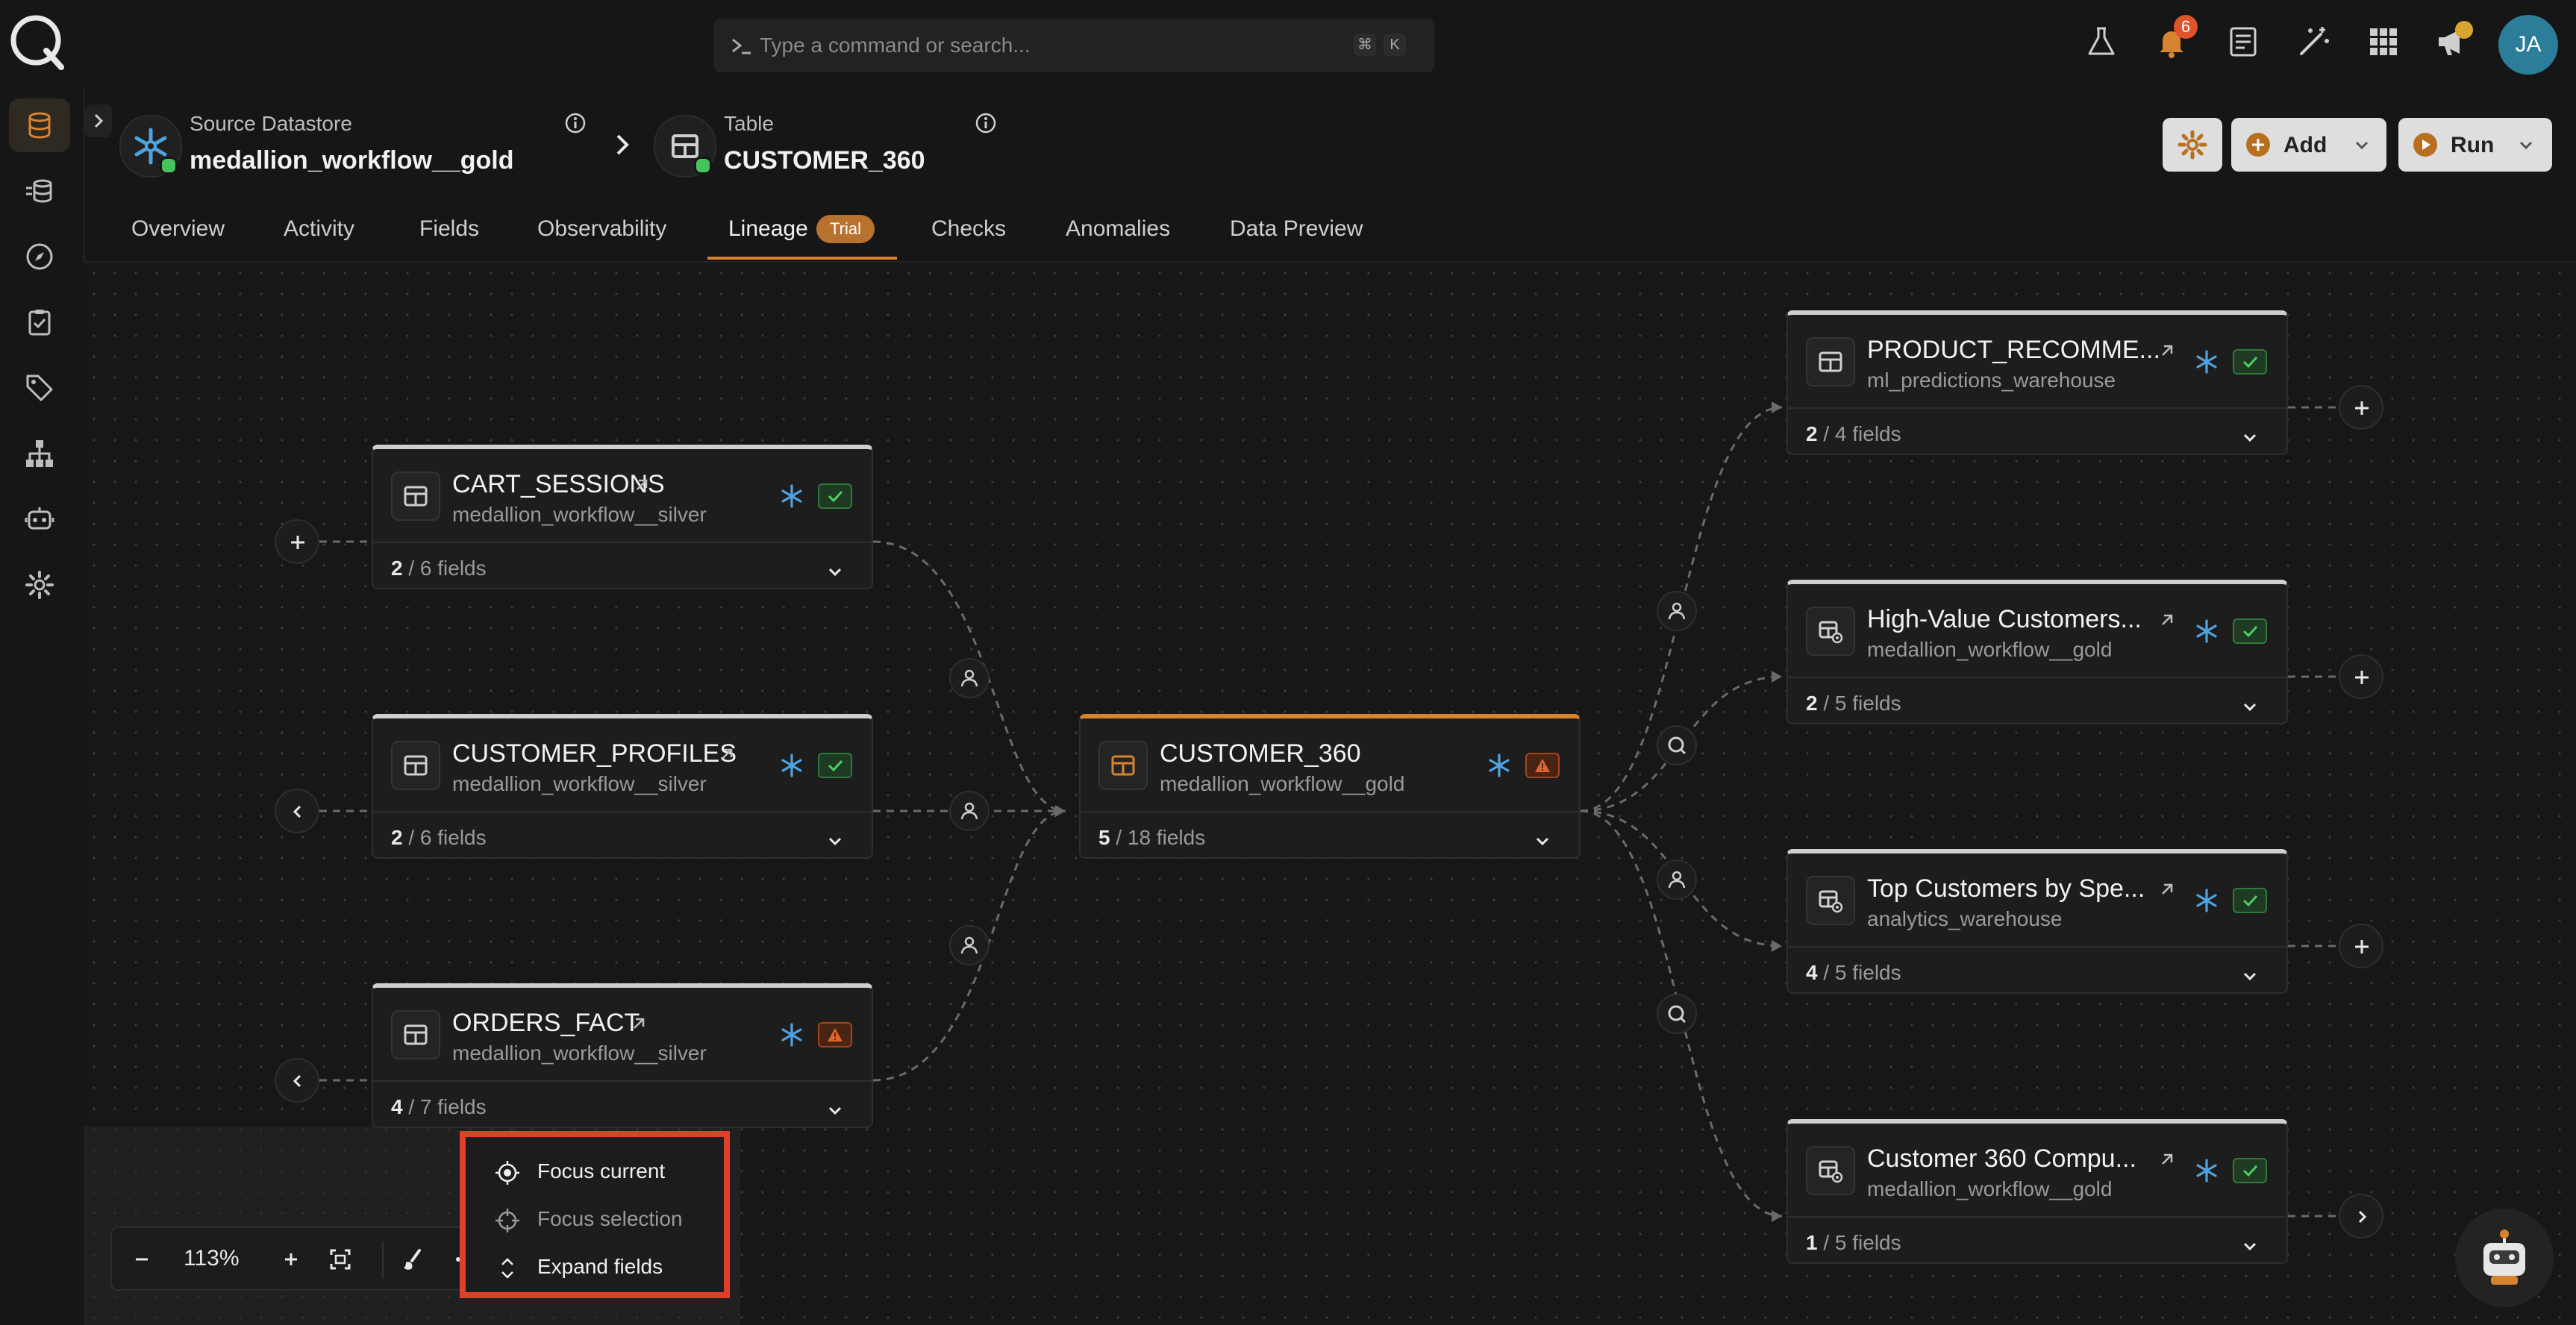 The width and height of the screenshot is (2576, 1325). What do you see at coordinates (39, 585) in the screenshot?
I see `sidebar-item-settings` at bounding box center [39, 585].